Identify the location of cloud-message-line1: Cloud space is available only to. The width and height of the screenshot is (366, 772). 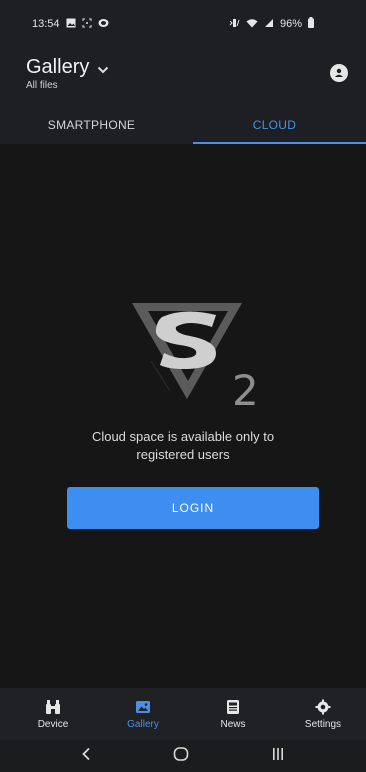
(183, 436).